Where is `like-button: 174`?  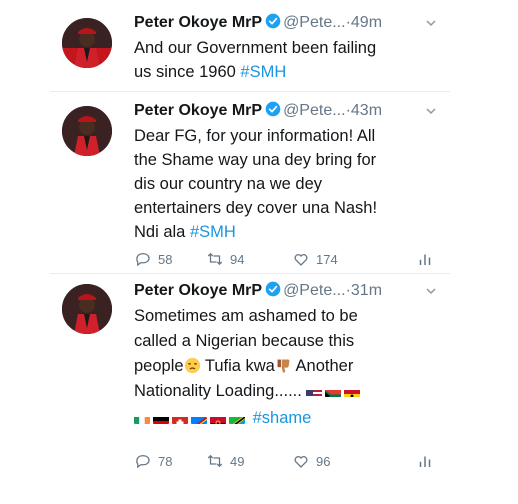
like-button: 174 is located at coordinates (315, 259).